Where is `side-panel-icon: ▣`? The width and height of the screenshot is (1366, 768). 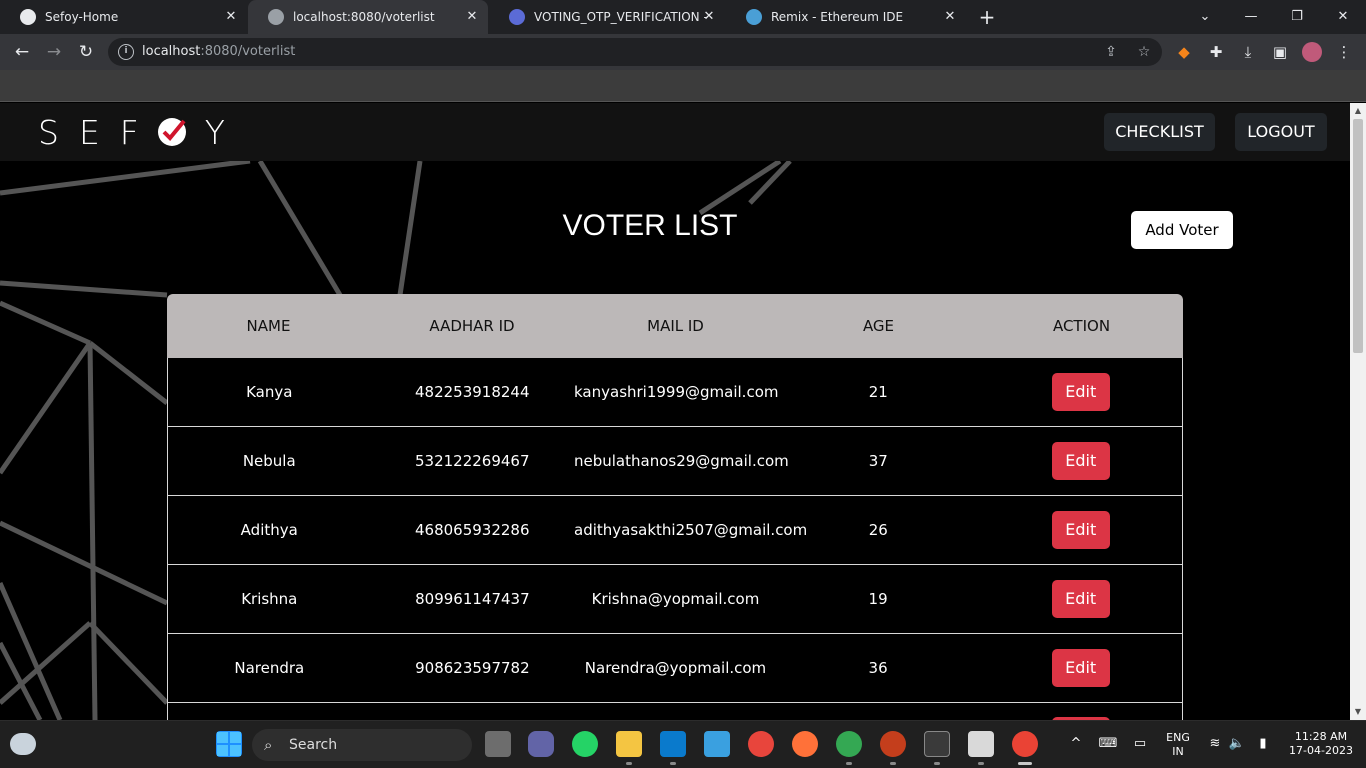
side-panel-icon: ▣ is located at coordinates (1280, 52).